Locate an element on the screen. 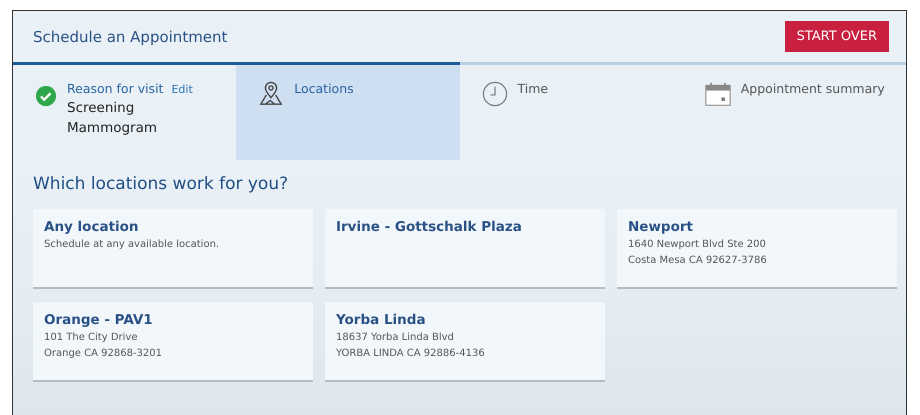 This screenshot has height=415, width=920. location-name: Yorba Linda is located at coordinates (381, 320).